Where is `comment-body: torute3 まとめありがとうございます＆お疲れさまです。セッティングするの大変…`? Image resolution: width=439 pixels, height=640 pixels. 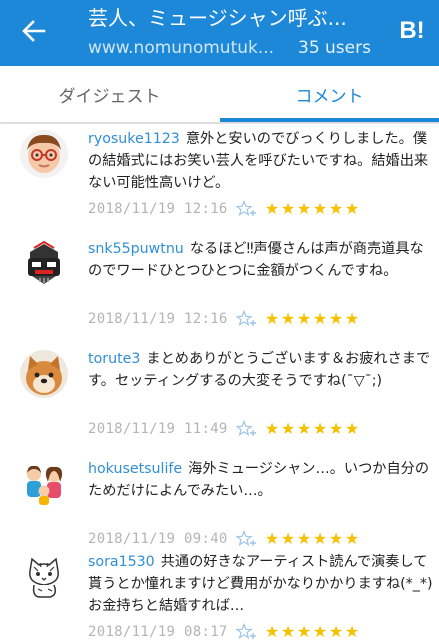 comment-body: torute3 まとめありがとうございます＆お疲れさまです。セッティングするの大変… is located at coordinates (260, 370).